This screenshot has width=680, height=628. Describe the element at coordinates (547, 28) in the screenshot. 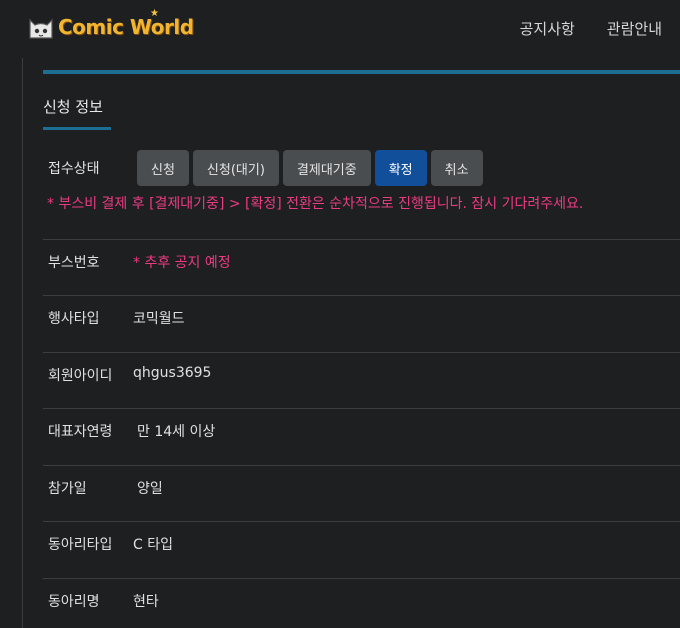

I see `nav-notice: 공지사항` at that location.